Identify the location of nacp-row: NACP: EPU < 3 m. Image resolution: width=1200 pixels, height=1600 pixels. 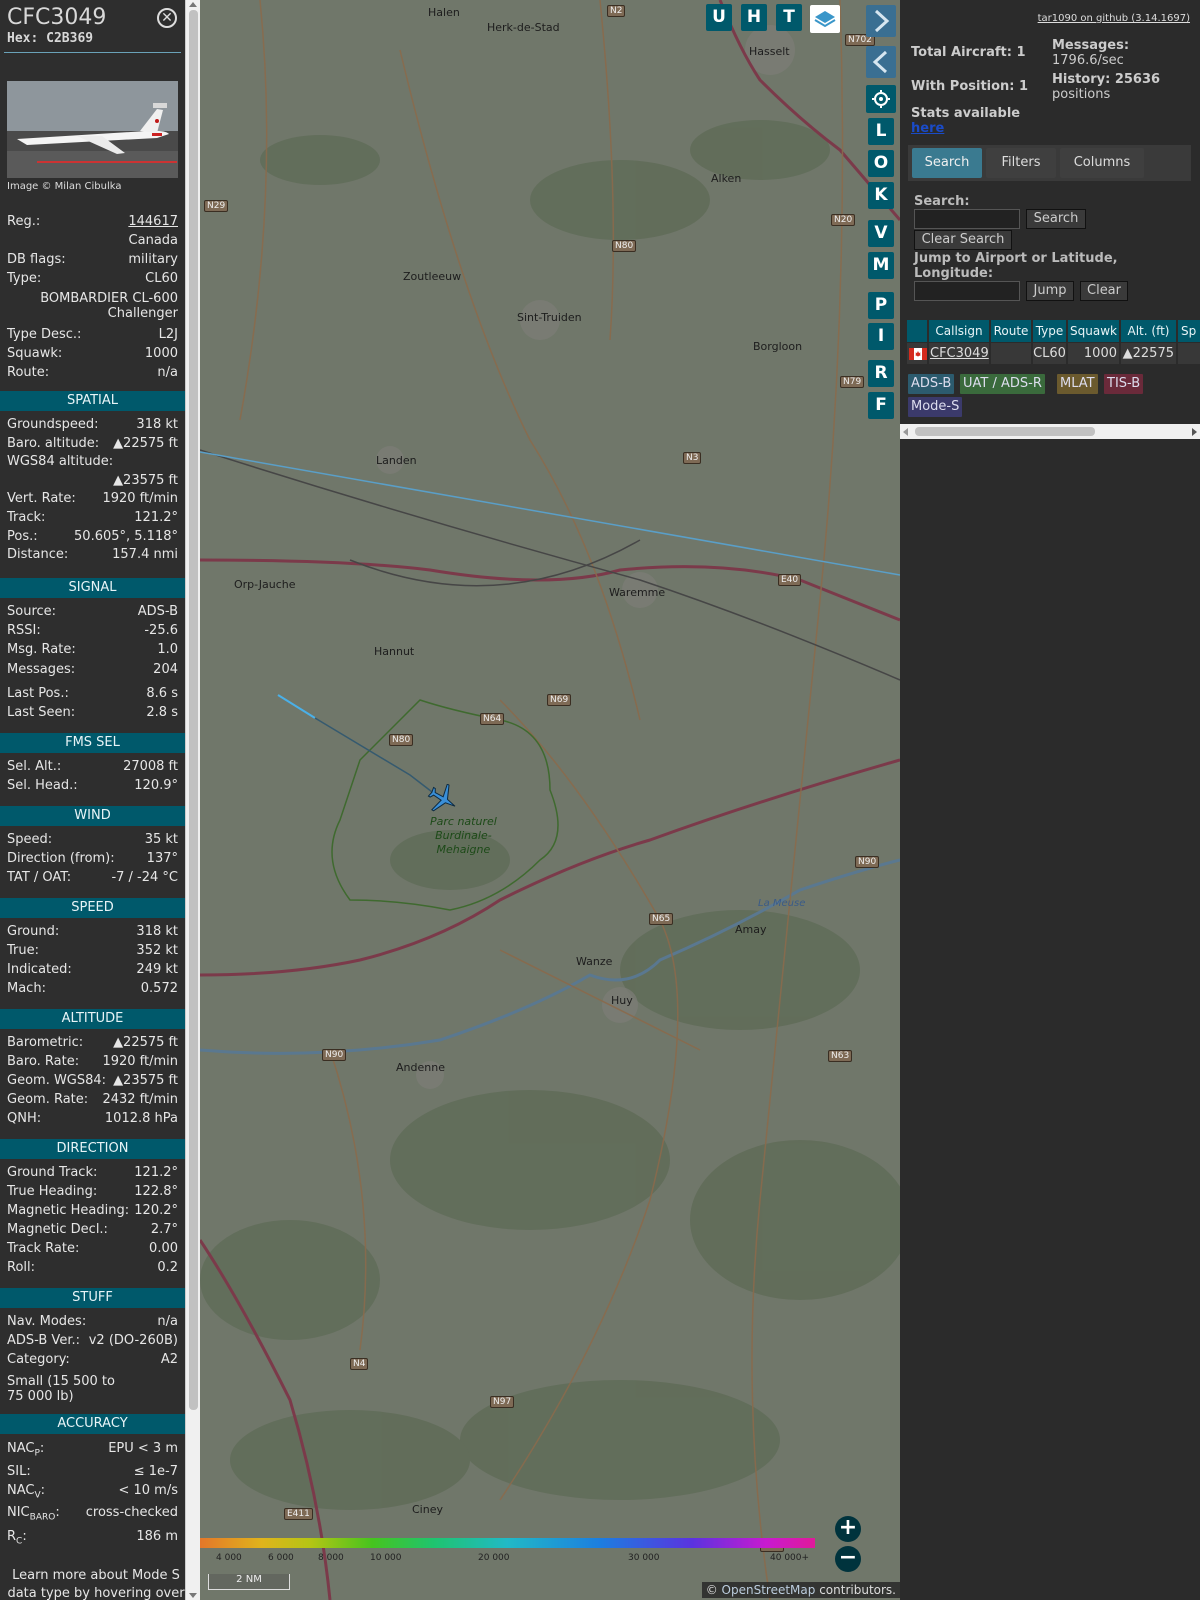
(92, 1450).